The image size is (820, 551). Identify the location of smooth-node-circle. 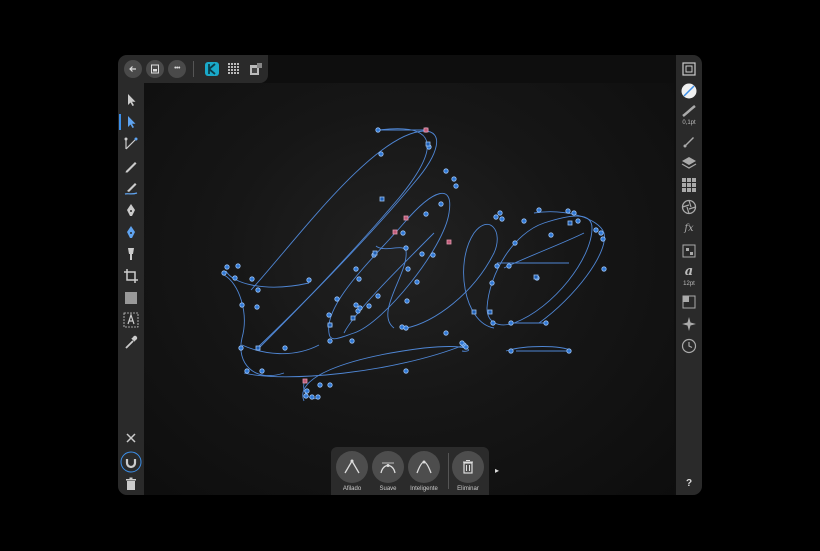
(388, 467).